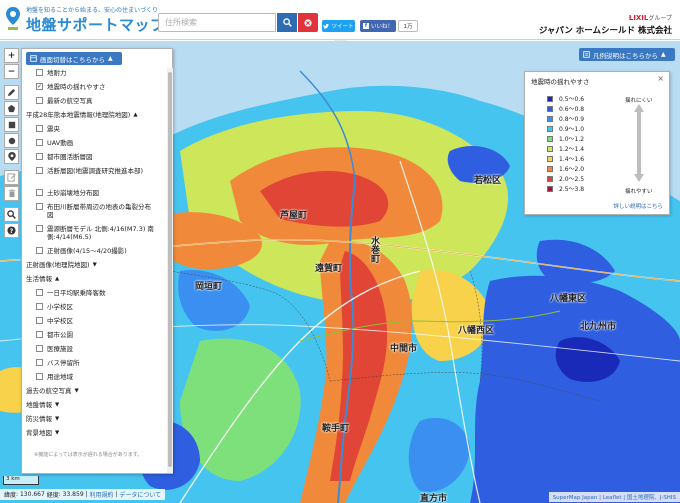 Image resolution: width=680 pixels, height=503 pixels. I want to click on map-toolbar: + − ?, so click(11, 143).